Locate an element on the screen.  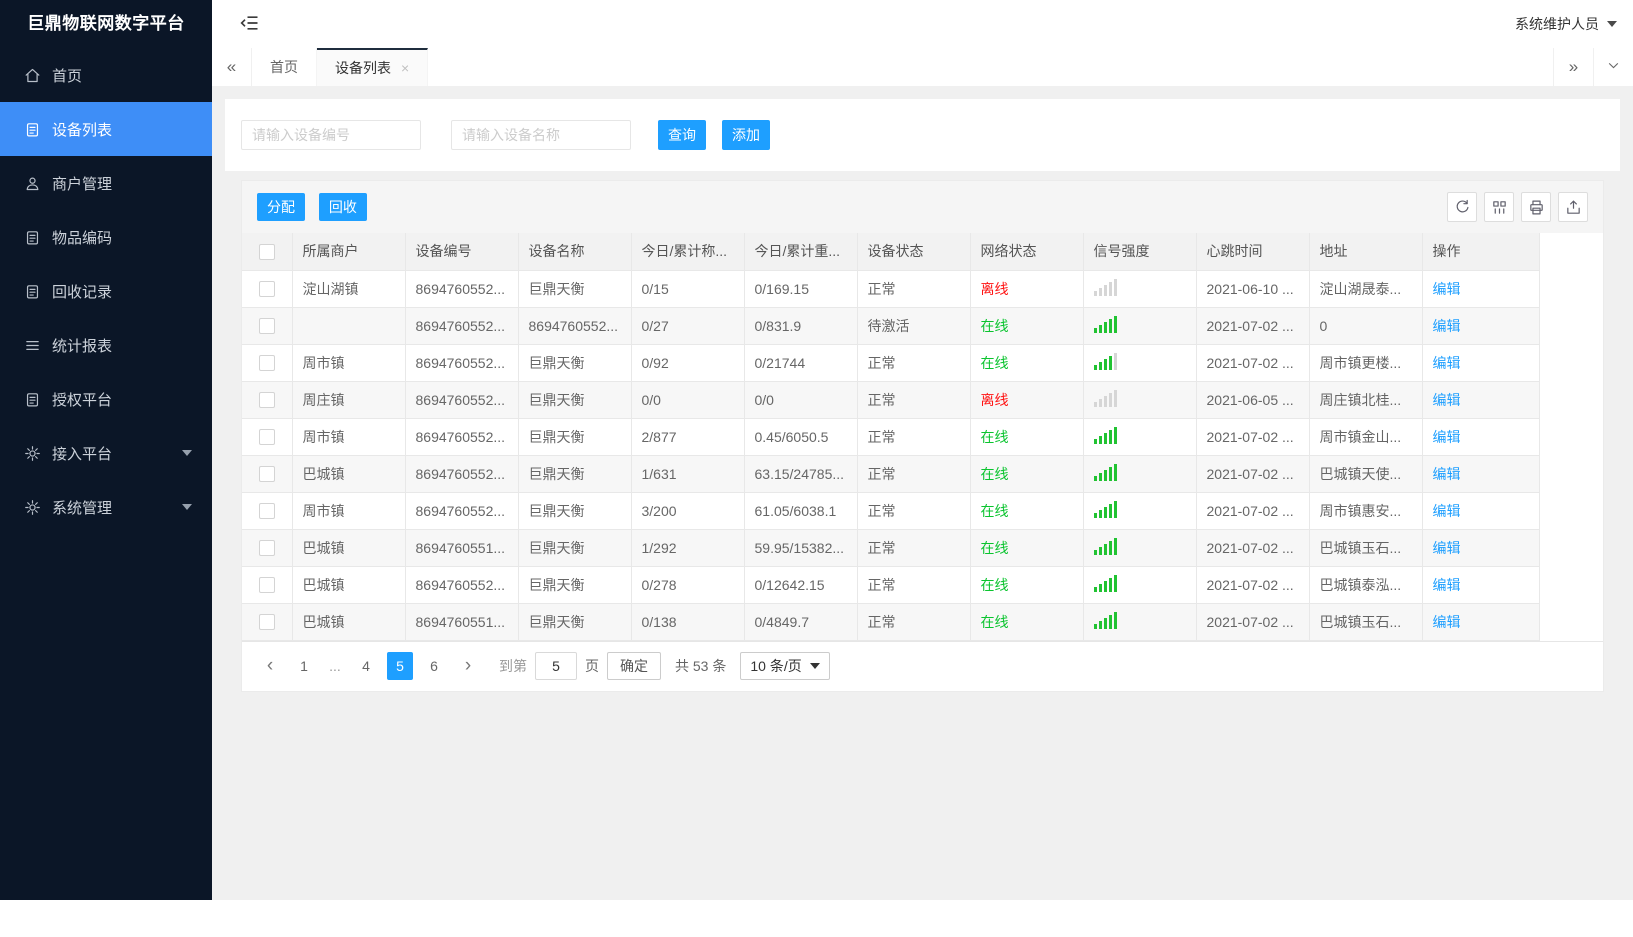
assign-button: 分配 is located at coordinates (281, 207).